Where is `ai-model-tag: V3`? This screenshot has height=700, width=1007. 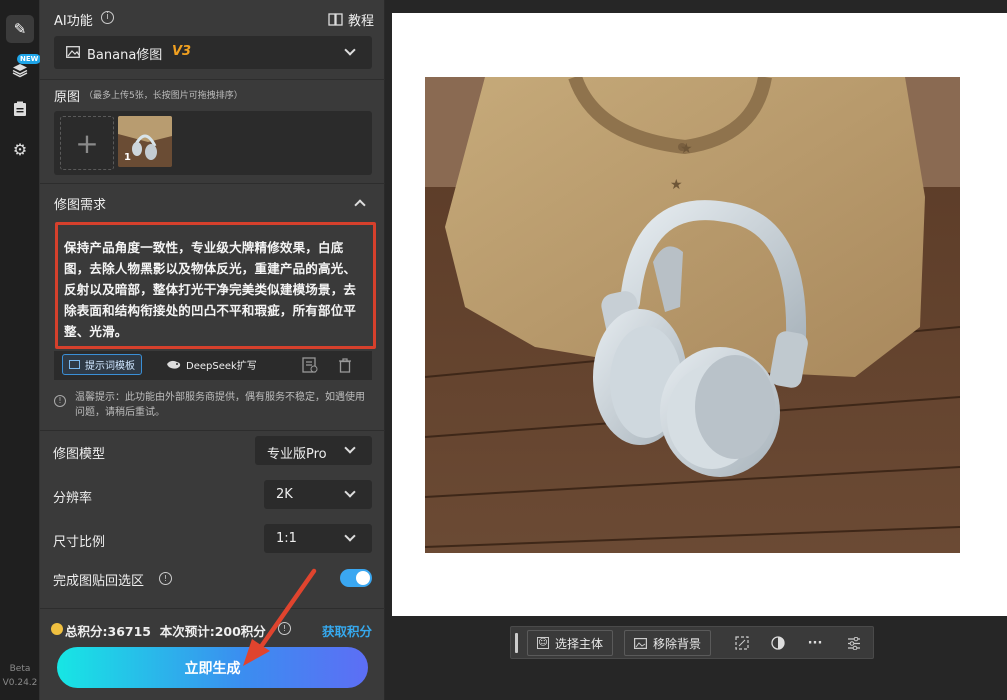
ai-model-tag: V3 is located at coordinates (182, 51).